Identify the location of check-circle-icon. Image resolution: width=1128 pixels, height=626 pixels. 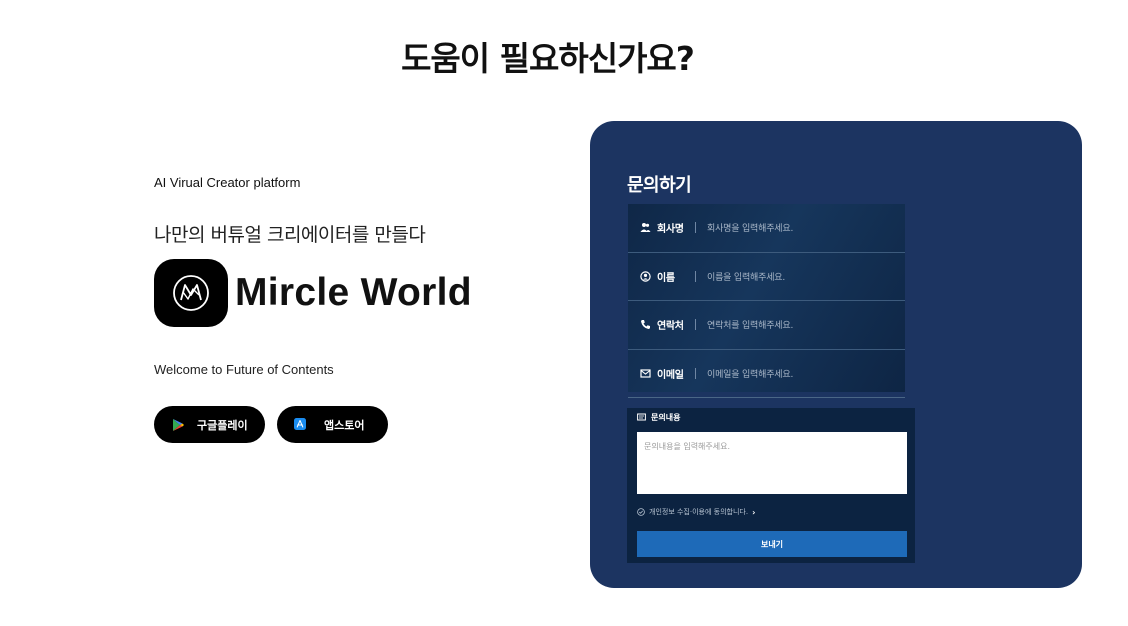
(641, 512).